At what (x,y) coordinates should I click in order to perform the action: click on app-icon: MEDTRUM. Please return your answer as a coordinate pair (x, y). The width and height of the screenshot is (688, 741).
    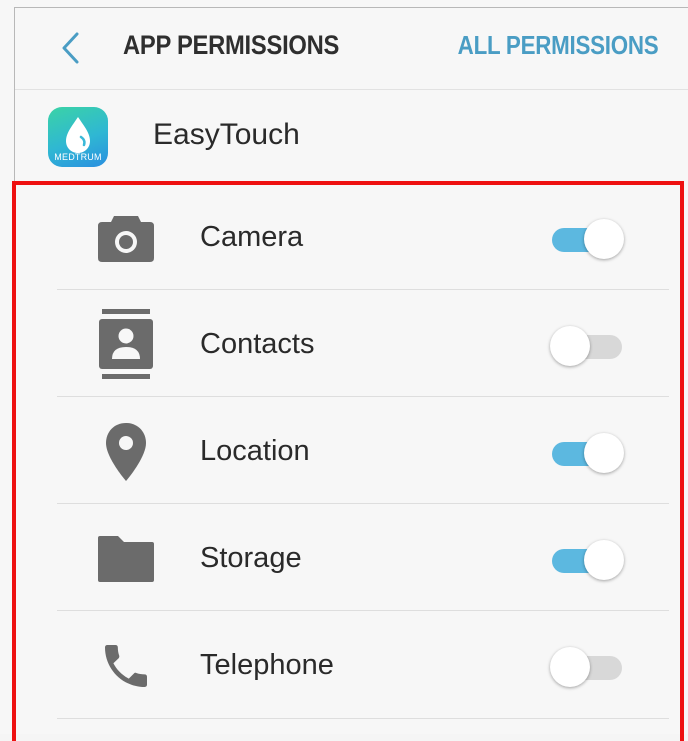
    Looking at the image, I should click on (78, 137).